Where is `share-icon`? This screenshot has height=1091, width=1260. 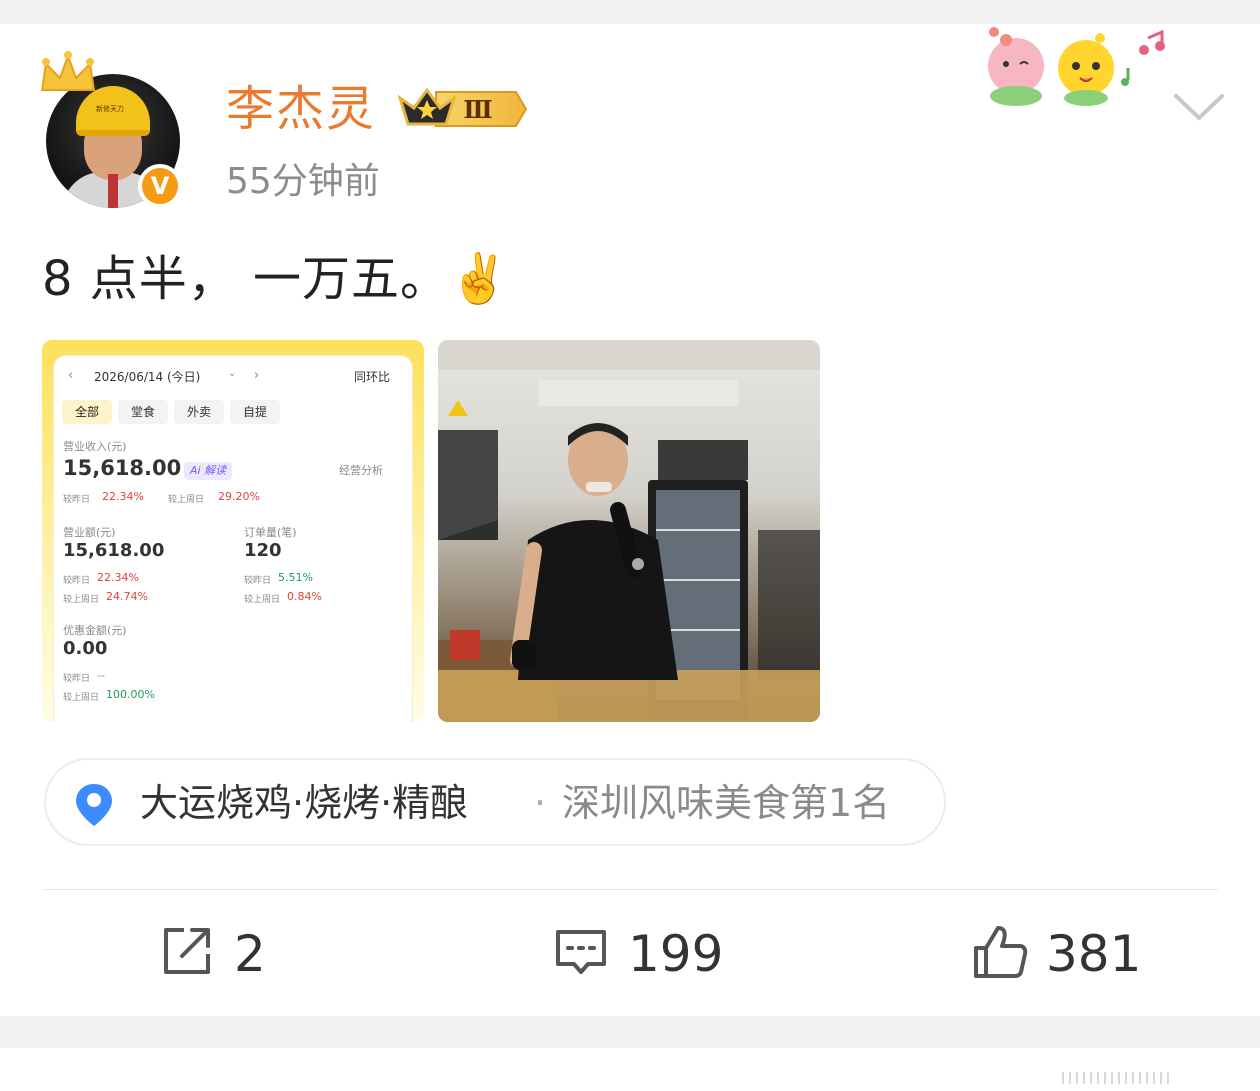
share-icon is located at coordinates (187, 951).